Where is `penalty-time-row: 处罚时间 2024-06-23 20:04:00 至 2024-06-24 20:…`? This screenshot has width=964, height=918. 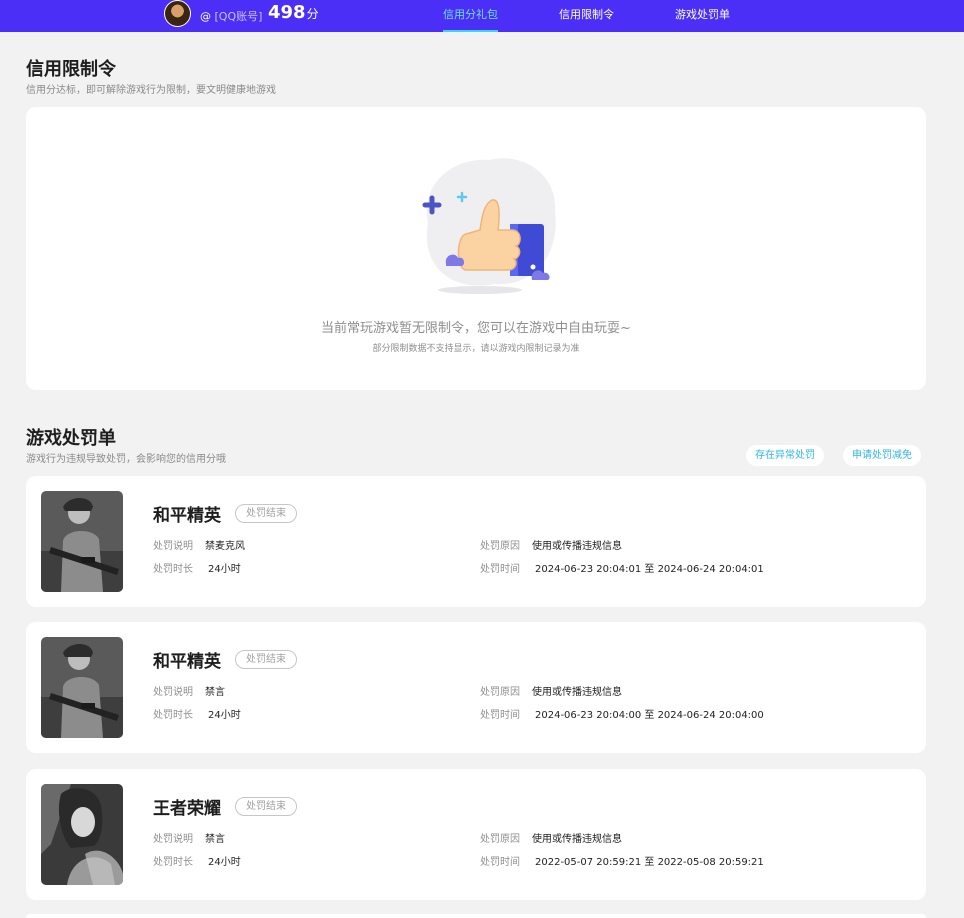 penalty-time-row: 处罚时间 2024-06-23 20:04:00 至 2024-06-24 20:… is located at coordinates (622, 713).